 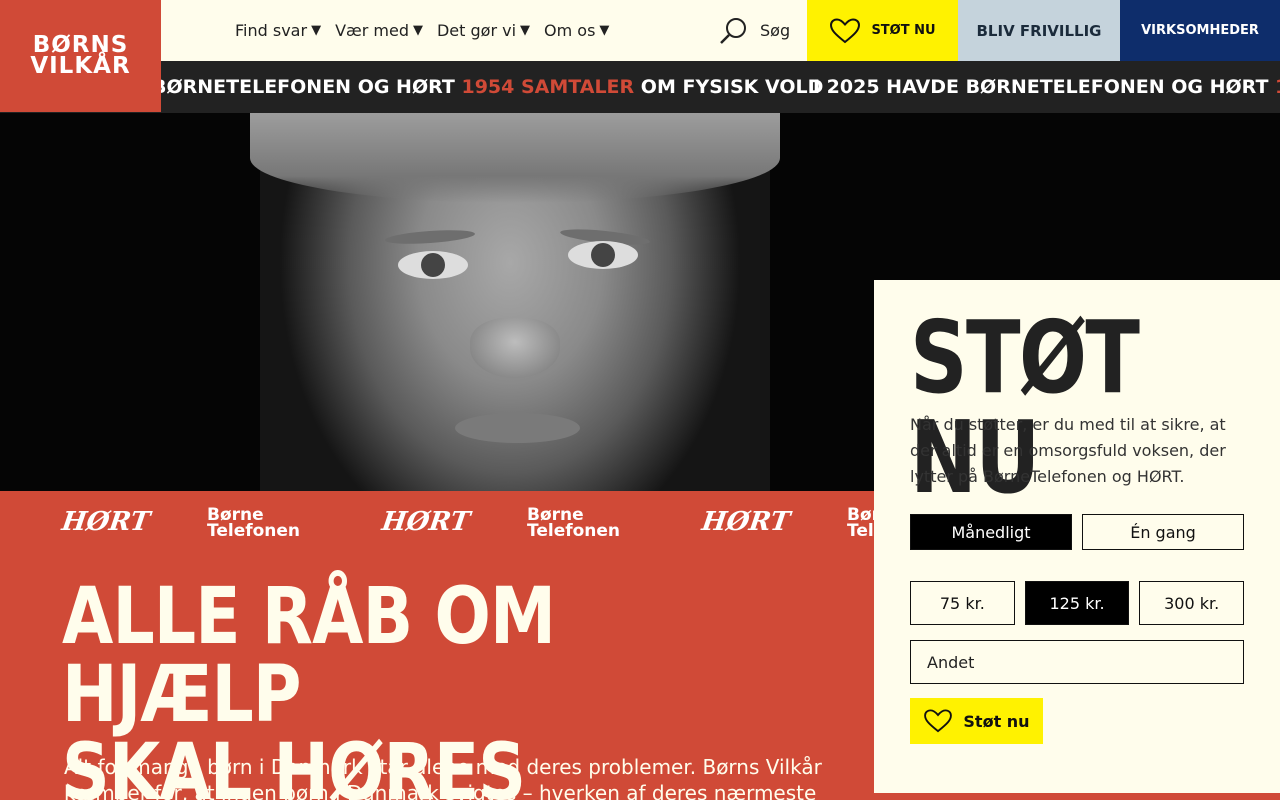 I want to click on companies-label: VIRKSOMHEDER, so click(x=1200, y=30).